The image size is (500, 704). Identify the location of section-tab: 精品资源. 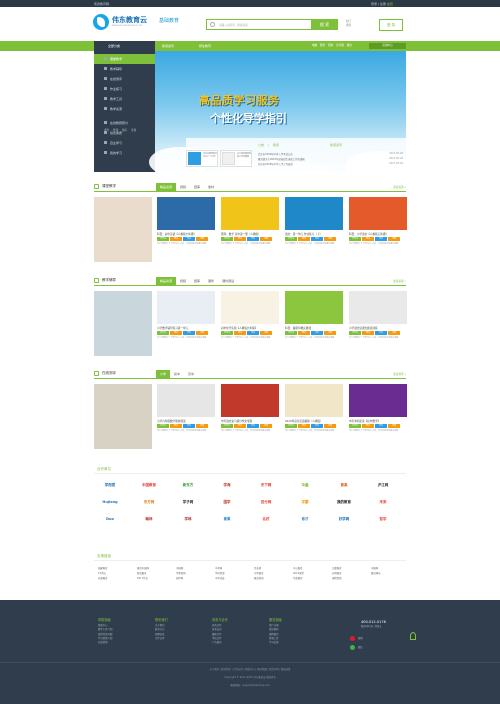
(166, 281).